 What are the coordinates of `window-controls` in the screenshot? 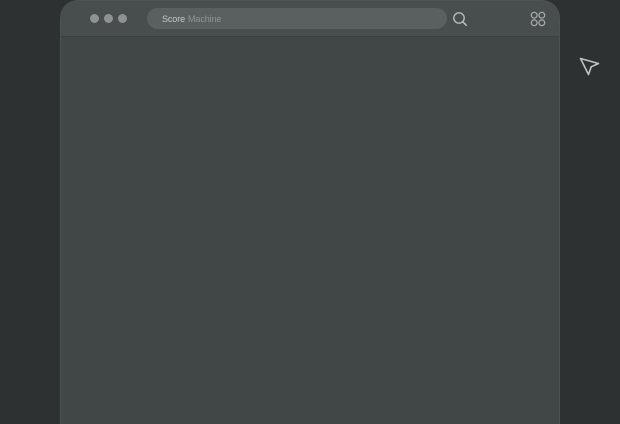 It's located at (108, 18).